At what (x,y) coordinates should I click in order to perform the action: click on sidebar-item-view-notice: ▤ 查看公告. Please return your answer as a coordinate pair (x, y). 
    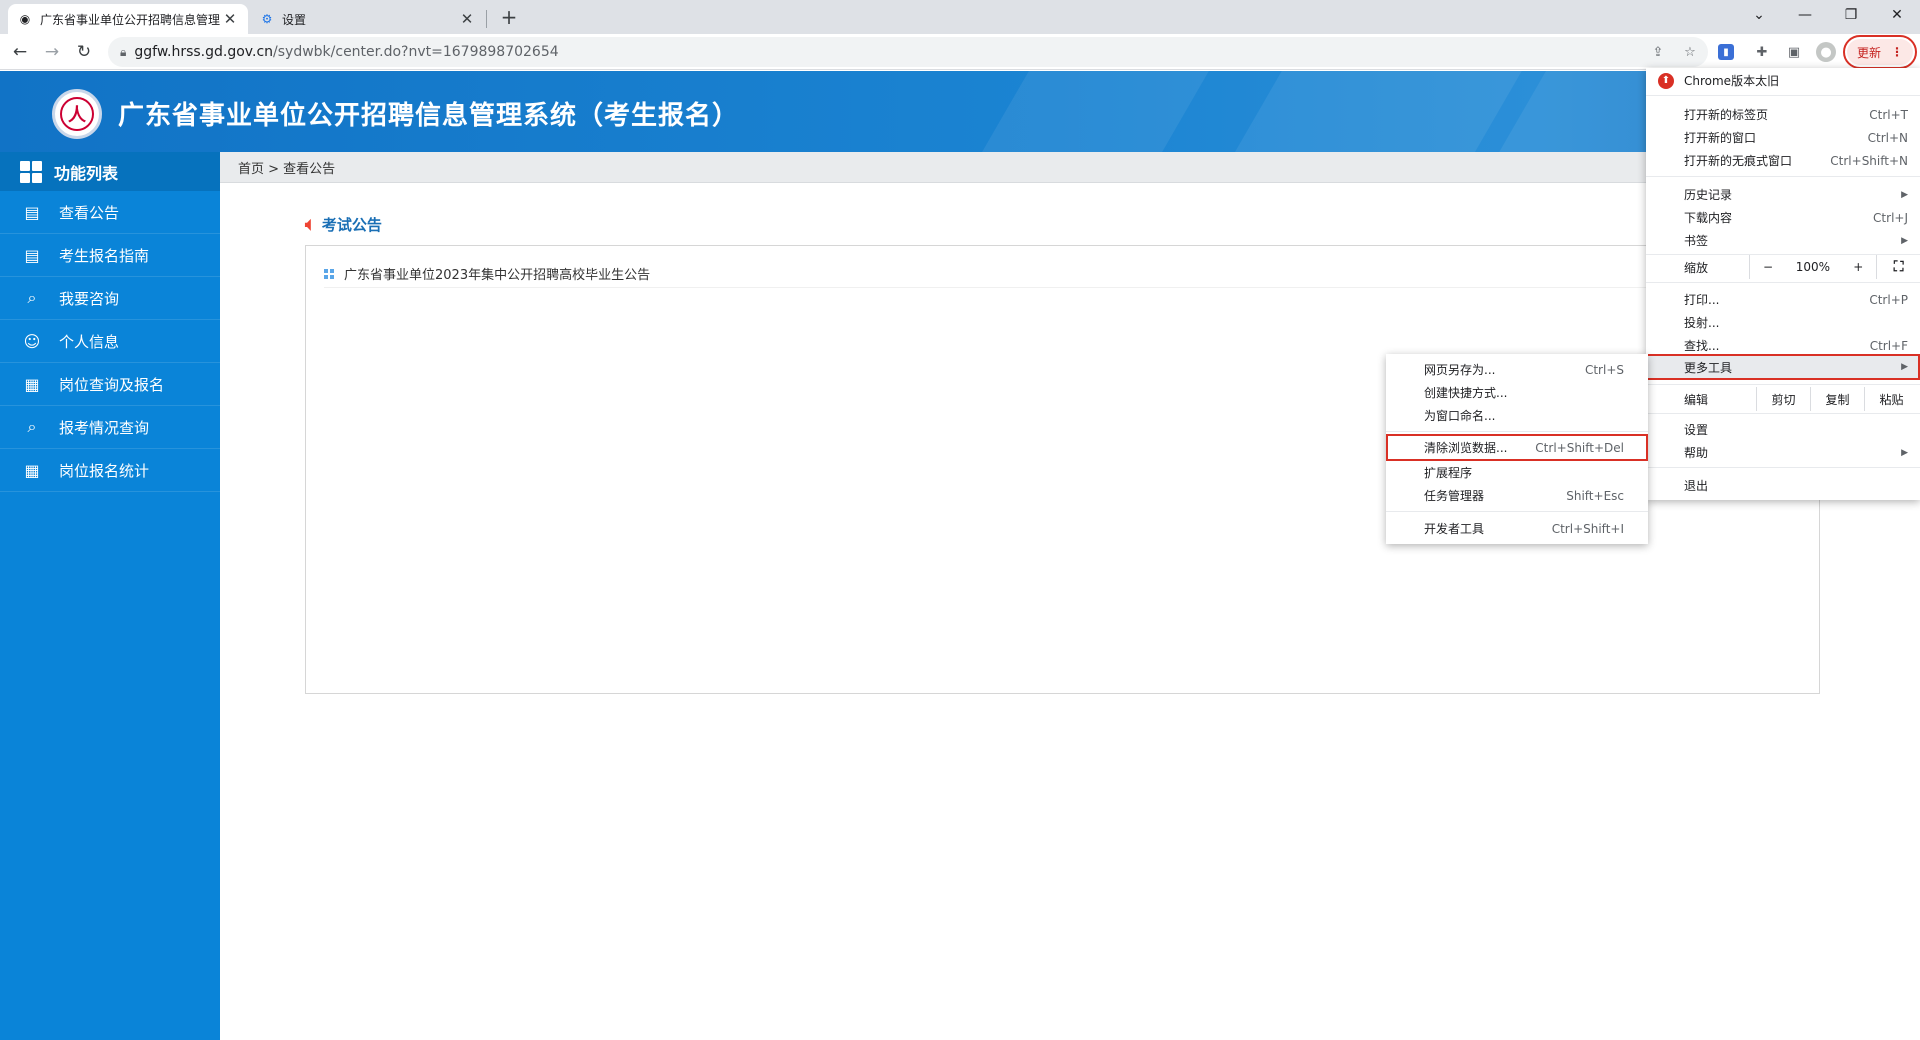
    Looking at the image, I should click on (110, 212).